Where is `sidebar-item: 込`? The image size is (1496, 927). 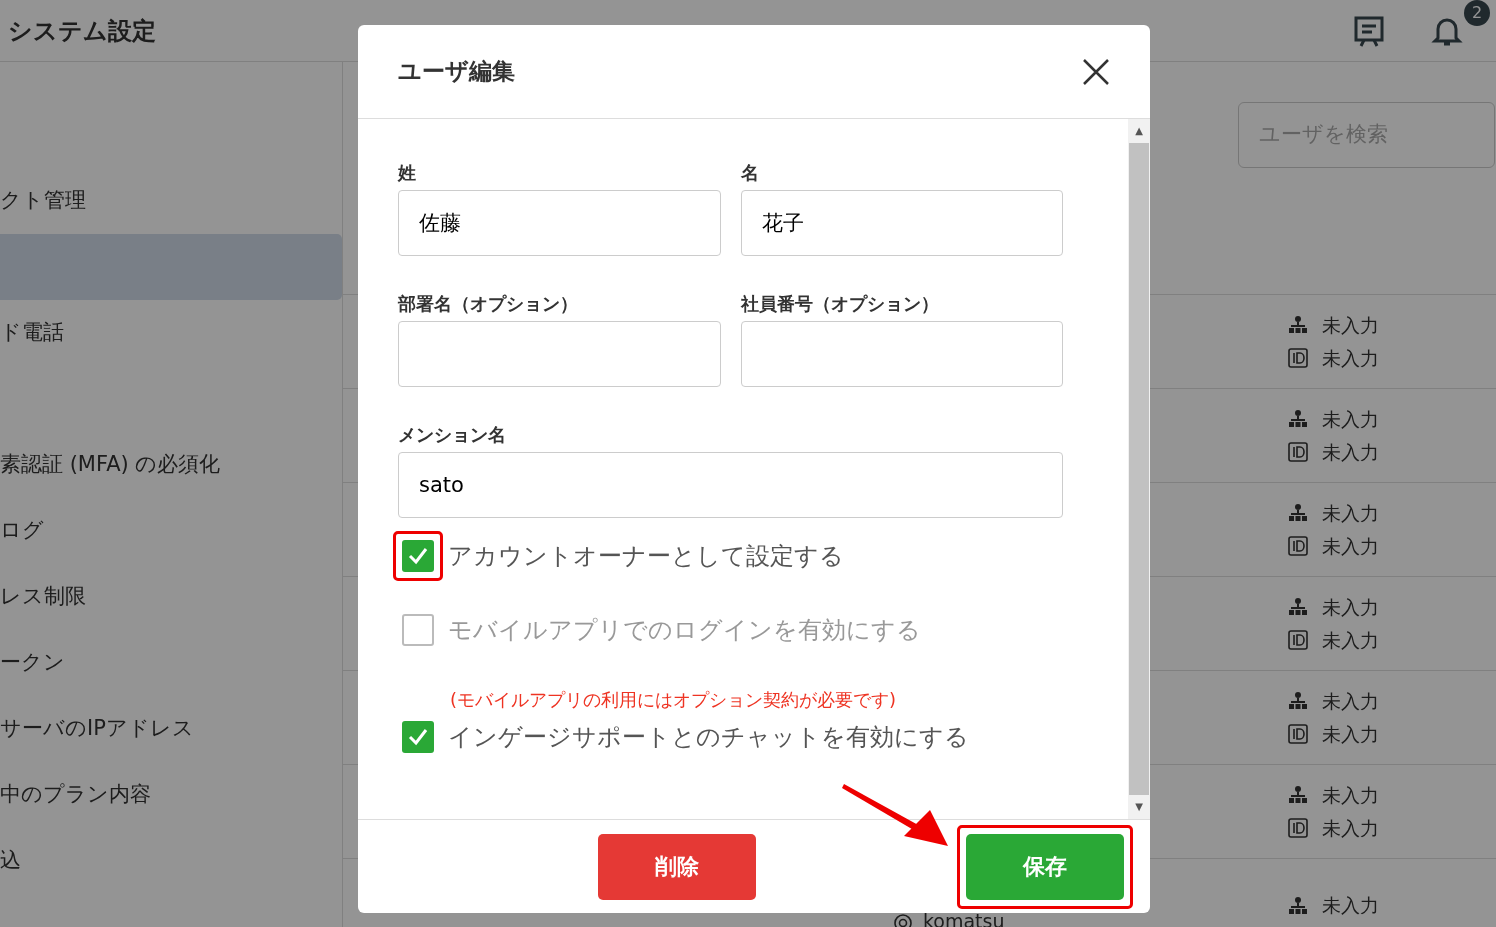 sidebar-item: 込 is located at coordinates (171, 861).